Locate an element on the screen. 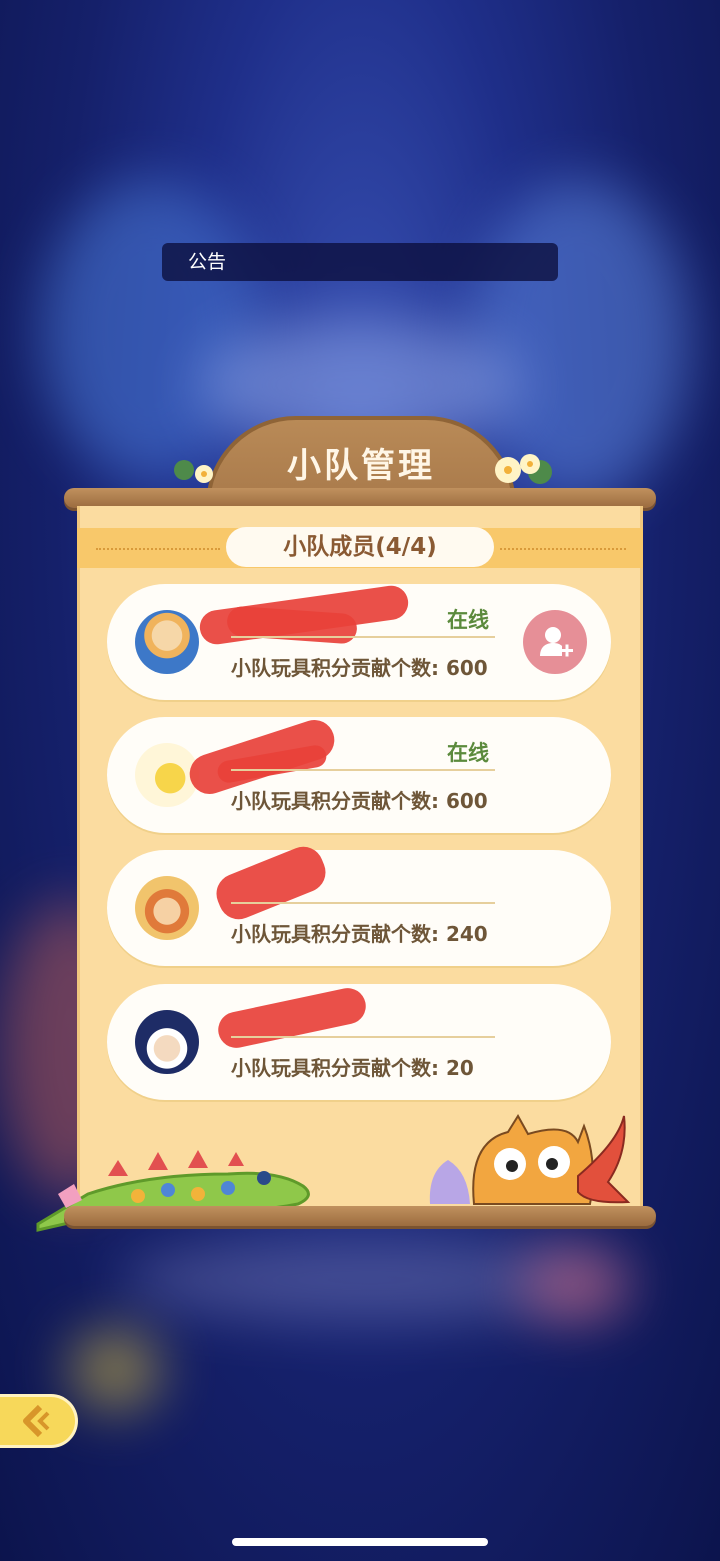  contribution-count: 小队玩具积分贡献个数: 20 is located at coordinates (352, 1068).